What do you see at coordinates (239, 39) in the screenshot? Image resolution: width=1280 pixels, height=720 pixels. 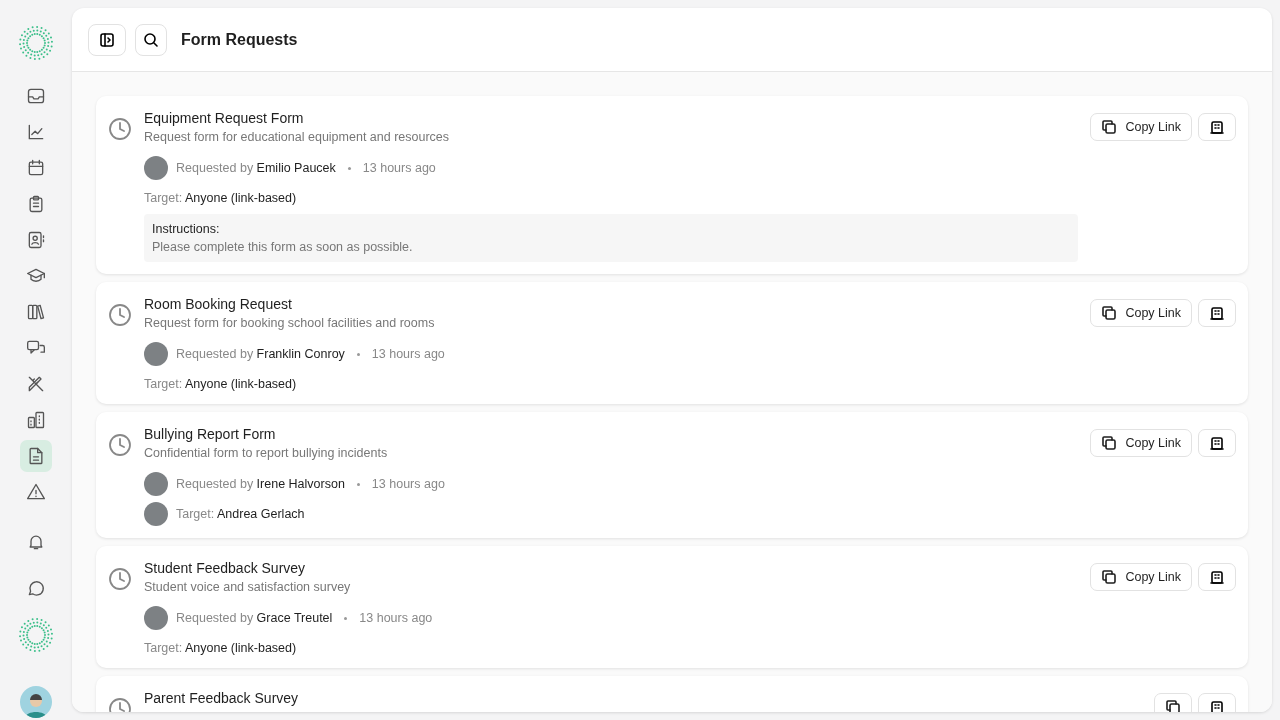 I see `page-title: Form Requests` at bounding box center [239, 39].